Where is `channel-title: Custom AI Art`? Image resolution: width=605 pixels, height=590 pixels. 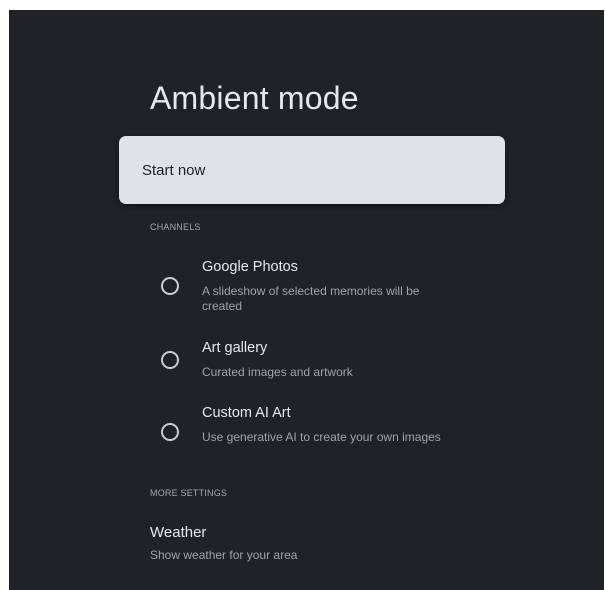 channel-title: Custom AI Art is located at coordinates (246, 413).